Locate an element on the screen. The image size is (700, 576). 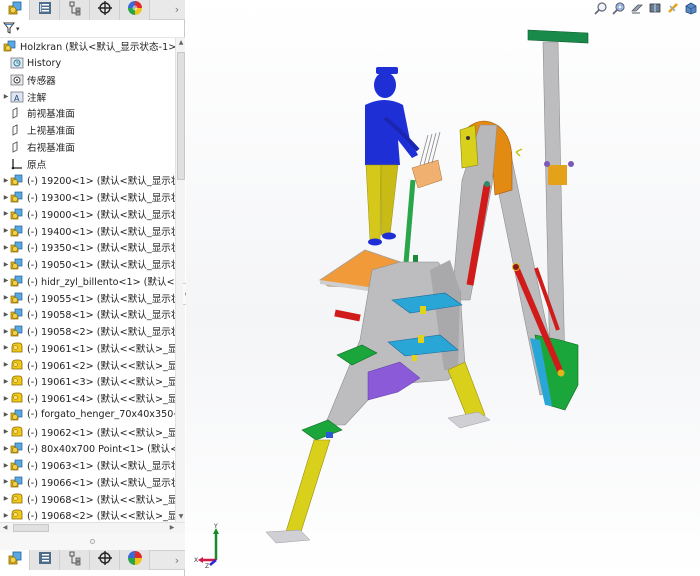
tree-item: ▶ (-) 19061<2> (默认<<默认>_显 is located at coordinates (87, 364).